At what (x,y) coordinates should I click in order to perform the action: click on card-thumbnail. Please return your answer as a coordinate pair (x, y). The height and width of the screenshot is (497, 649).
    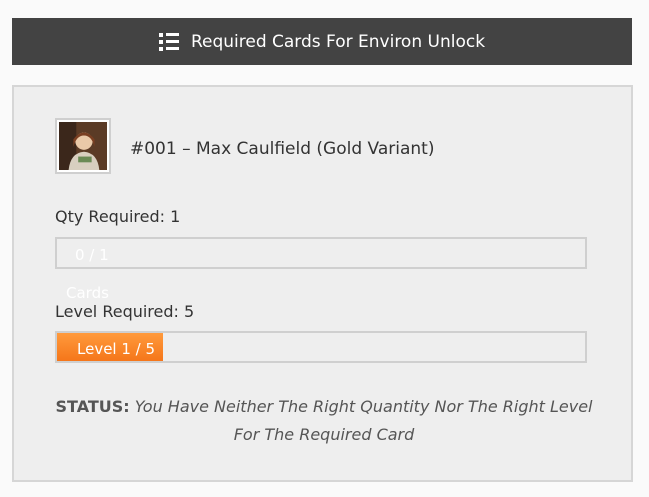
    Looking at the image, I should click on (83, 146).